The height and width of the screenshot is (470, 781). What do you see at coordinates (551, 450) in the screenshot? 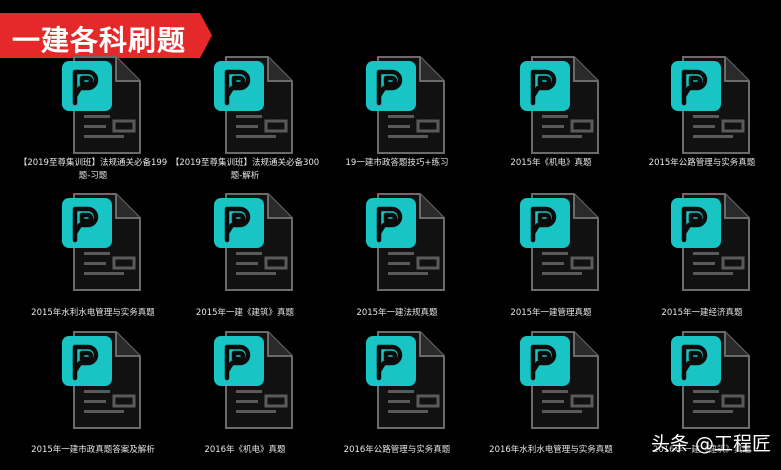
I see `file-name: 2016年水利水电管理与实务真题` at bounding box center [551, 450].